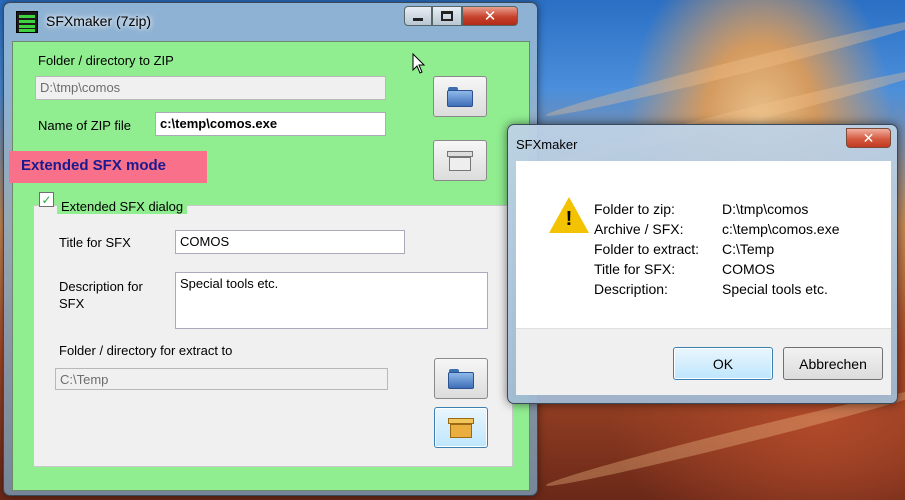  Describe the element at coordinates (331, 300) in the screenshot. I see `description-textarea: Special tools etc.` at that location.